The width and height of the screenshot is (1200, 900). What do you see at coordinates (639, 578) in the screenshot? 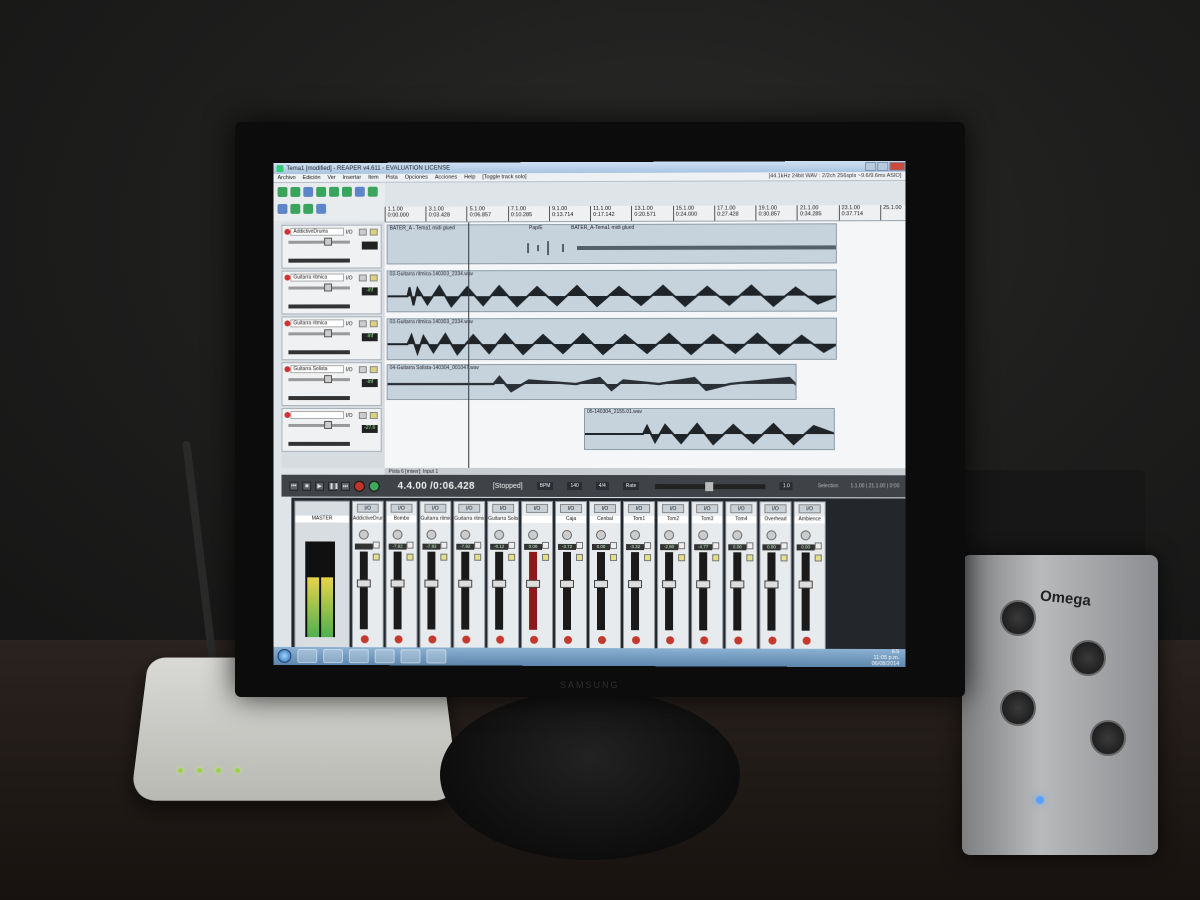
I see `mixer-strip: I/O Tom1 -3.32` at bounding box center [639, 578].